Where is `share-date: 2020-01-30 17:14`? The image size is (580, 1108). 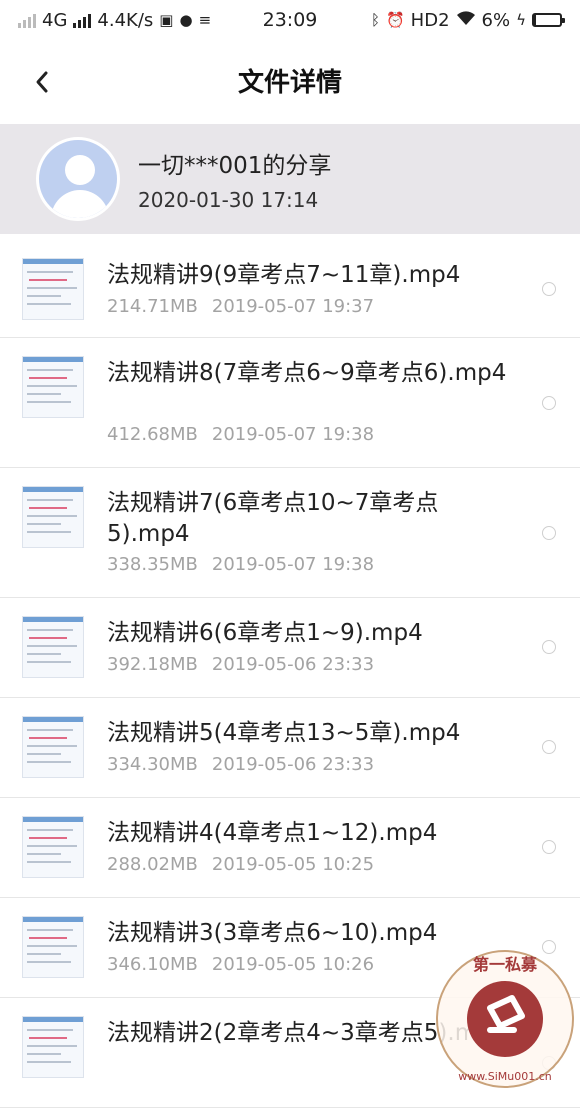 share-date: 2020-01-30 17:14 is located at coordinates (228, 200).